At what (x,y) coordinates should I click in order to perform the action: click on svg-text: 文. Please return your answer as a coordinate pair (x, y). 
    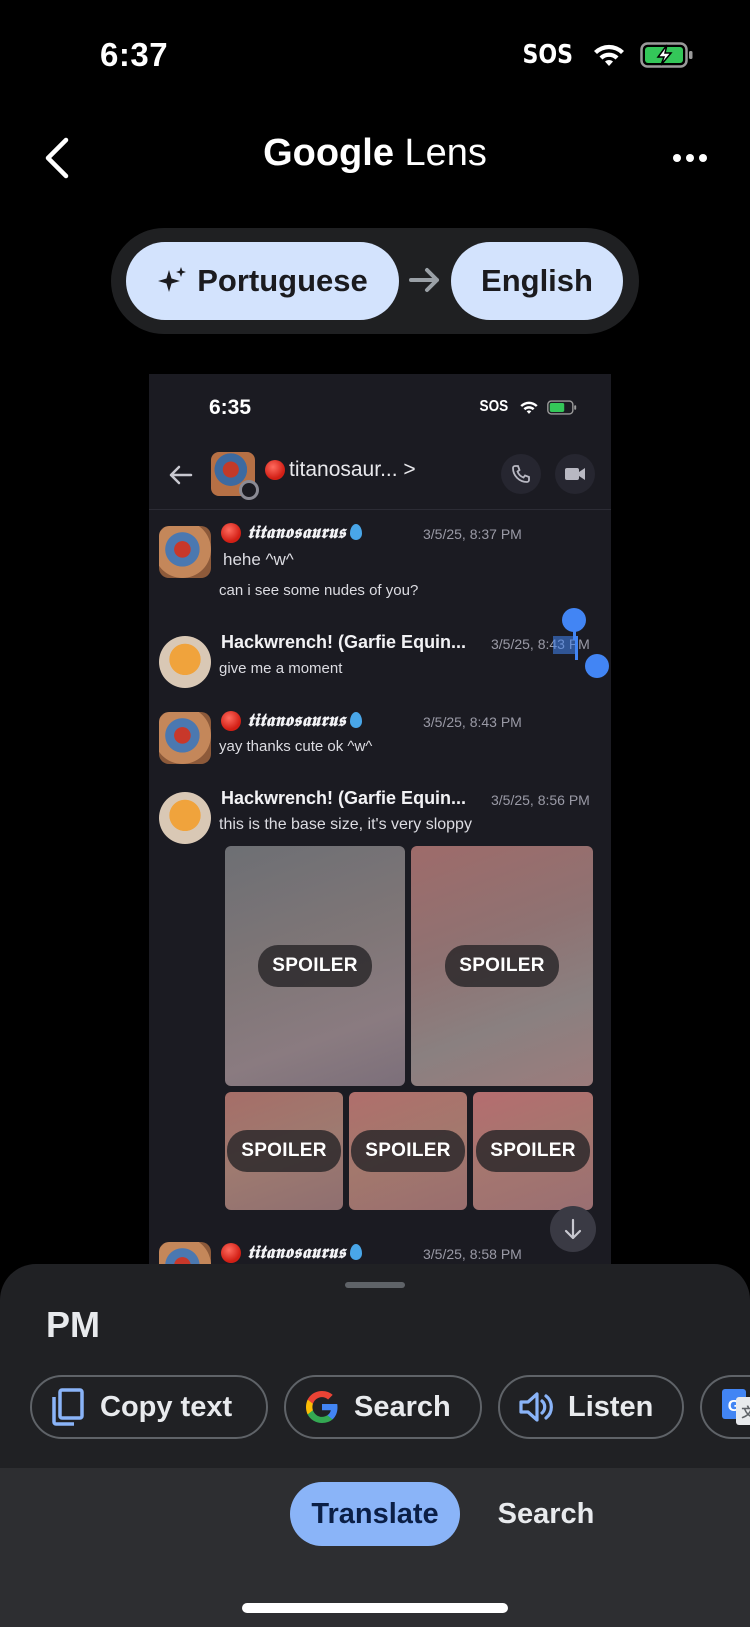
    Looking at the image, I should click on (745, 1413).